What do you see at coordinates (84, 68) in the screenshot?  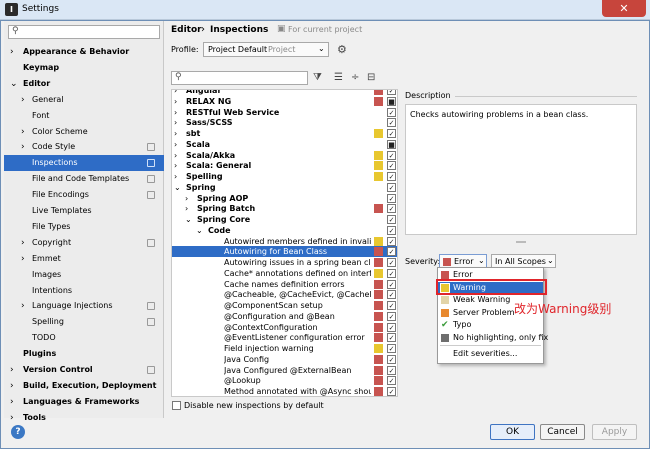 I see `sidebar-item: Keymap` at bounding box center [84, 68].